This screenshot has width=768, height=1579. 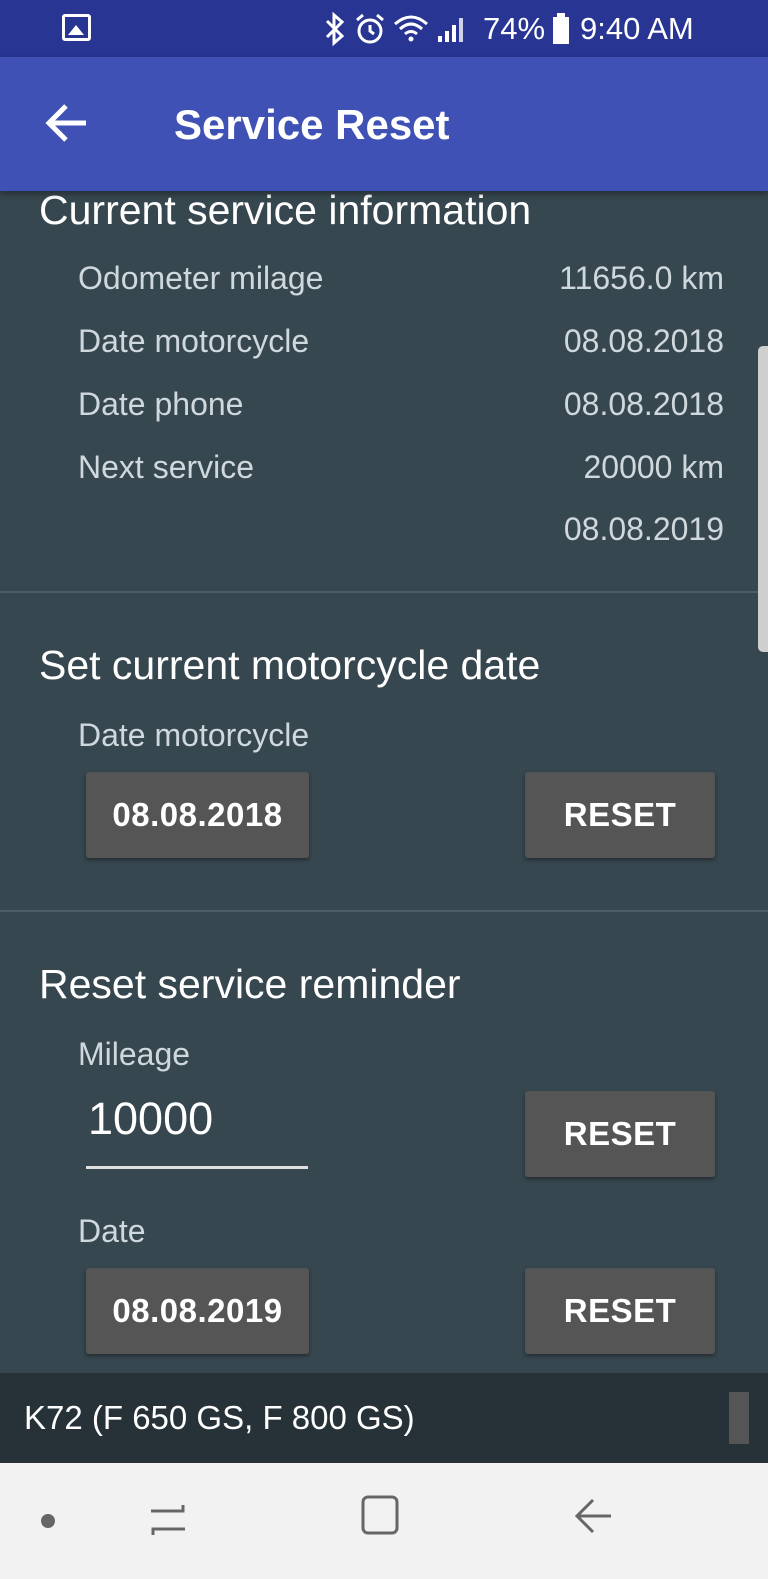 I want to click on signal-icon, so click(x=450, y=30).